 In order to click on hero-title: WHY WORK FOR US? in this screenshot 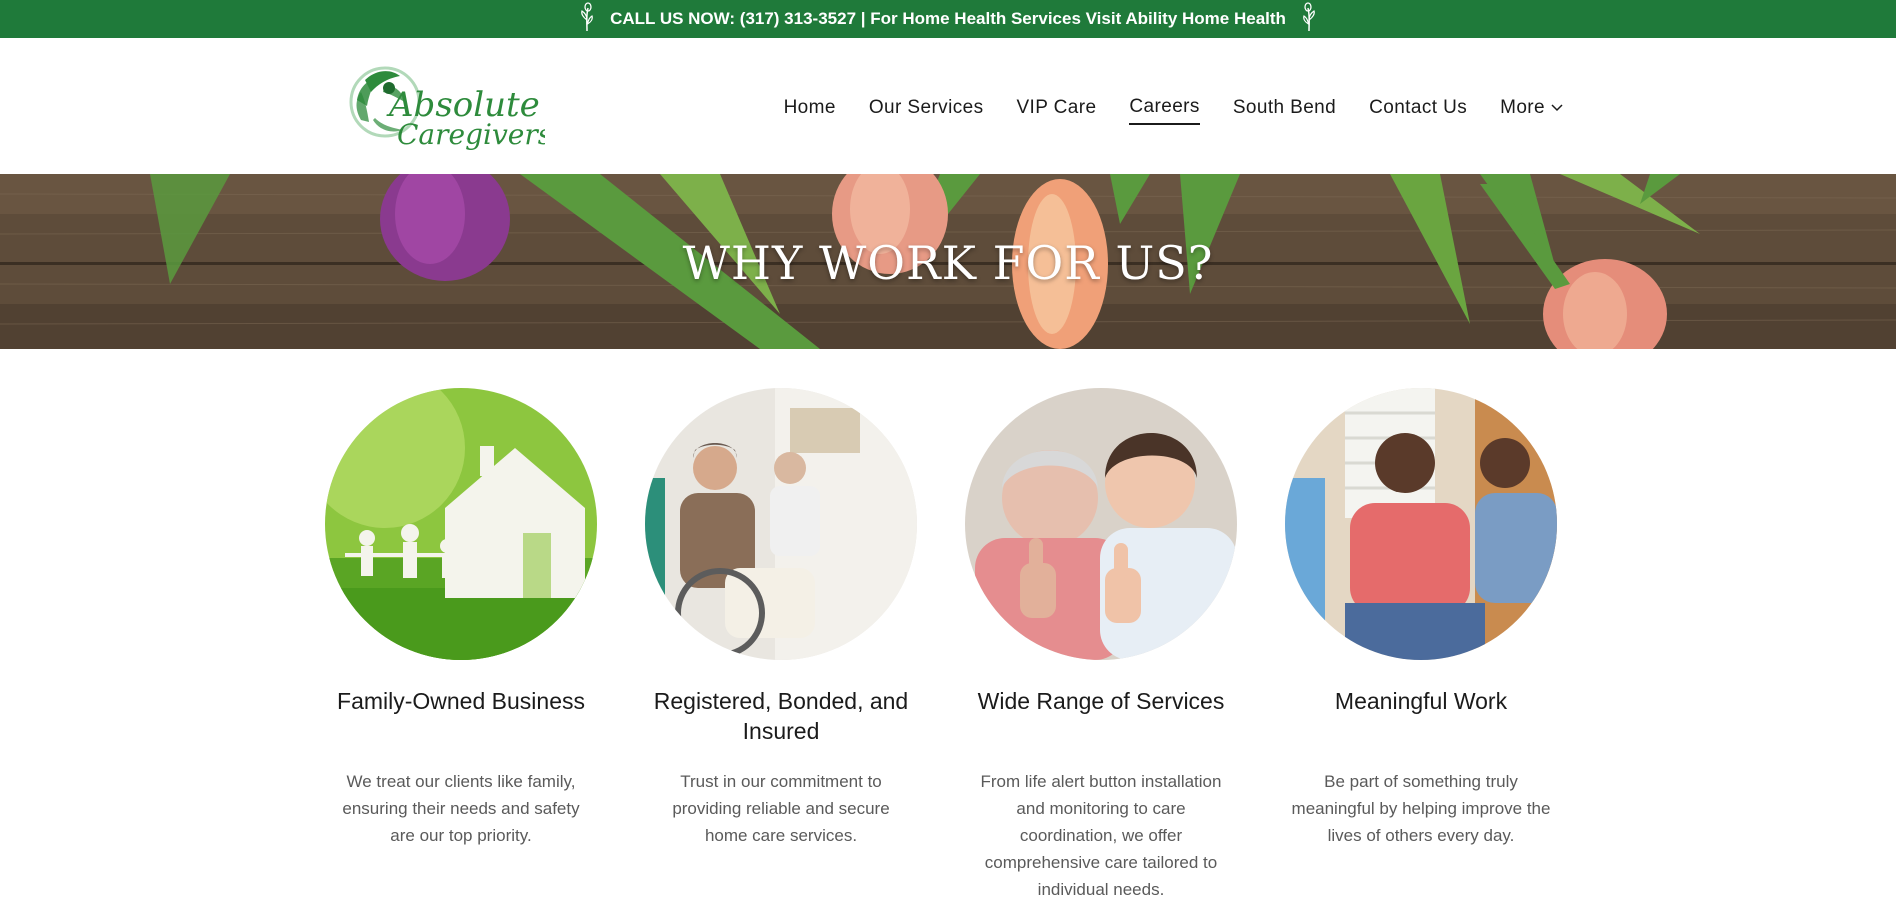, I will do `click(948, 263)`.